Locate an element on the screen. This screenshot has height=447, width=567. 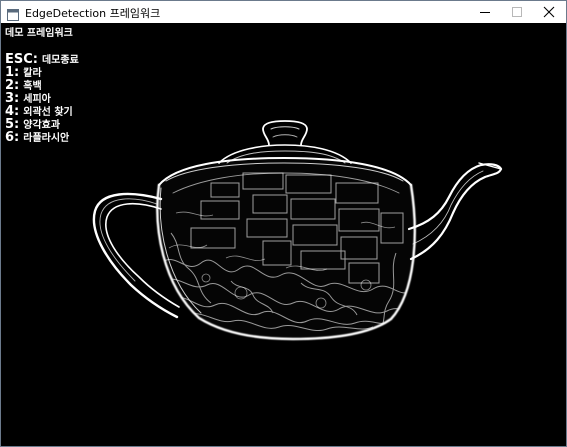
menu-label: 세피아 is located at coordinates (37, 99).